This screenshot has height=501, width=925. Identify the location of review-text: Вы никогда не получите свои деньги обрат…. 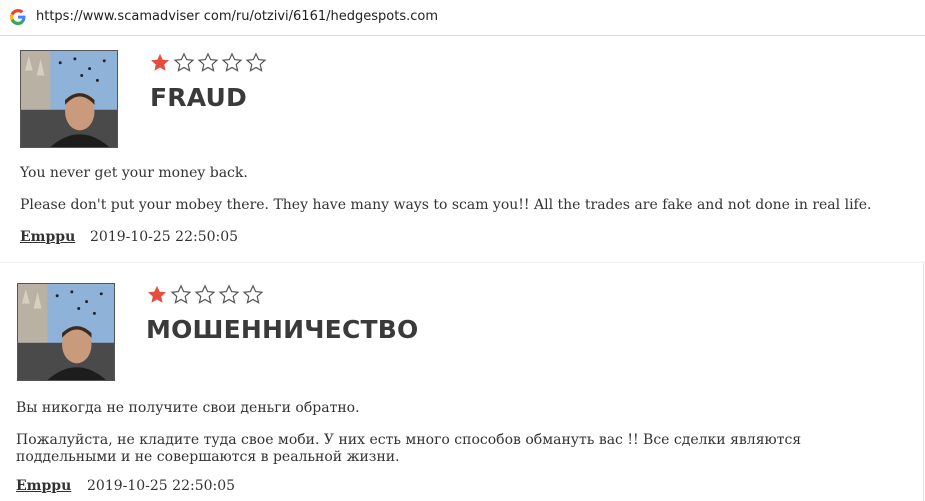
(188, 408).